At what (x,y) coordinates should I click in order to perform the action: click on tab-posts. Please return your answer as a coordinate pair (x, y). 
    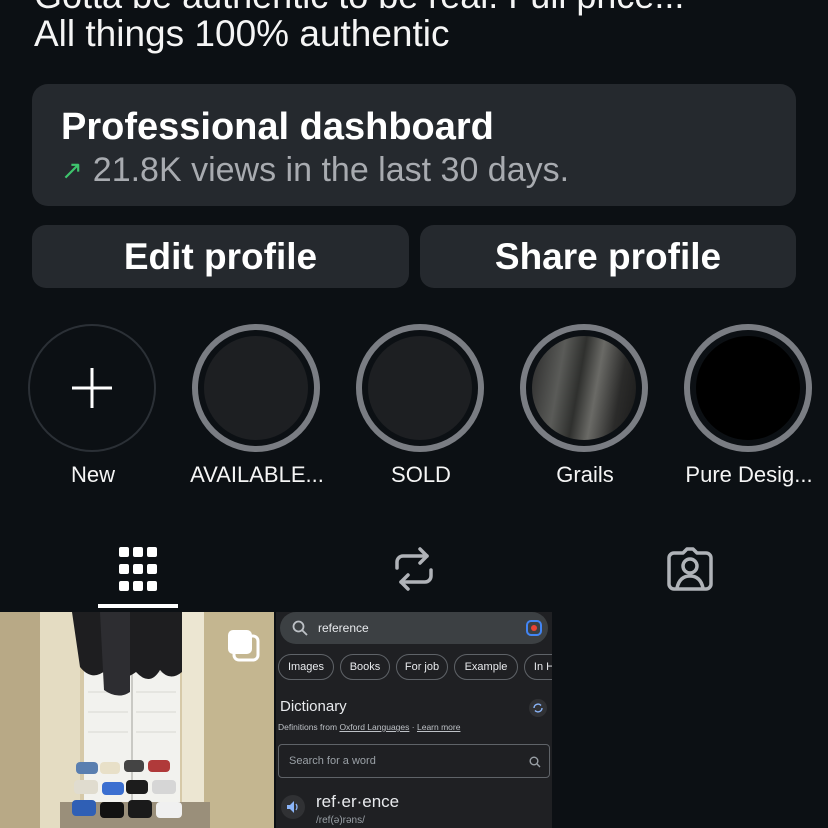
    Looking at the image, I should click on (138, 569).